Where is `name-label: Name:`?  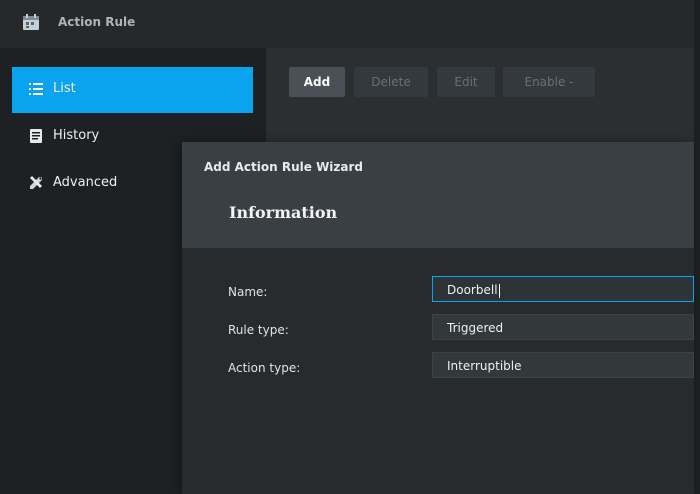
name-label: Name: is located at coordinates (248, 292).